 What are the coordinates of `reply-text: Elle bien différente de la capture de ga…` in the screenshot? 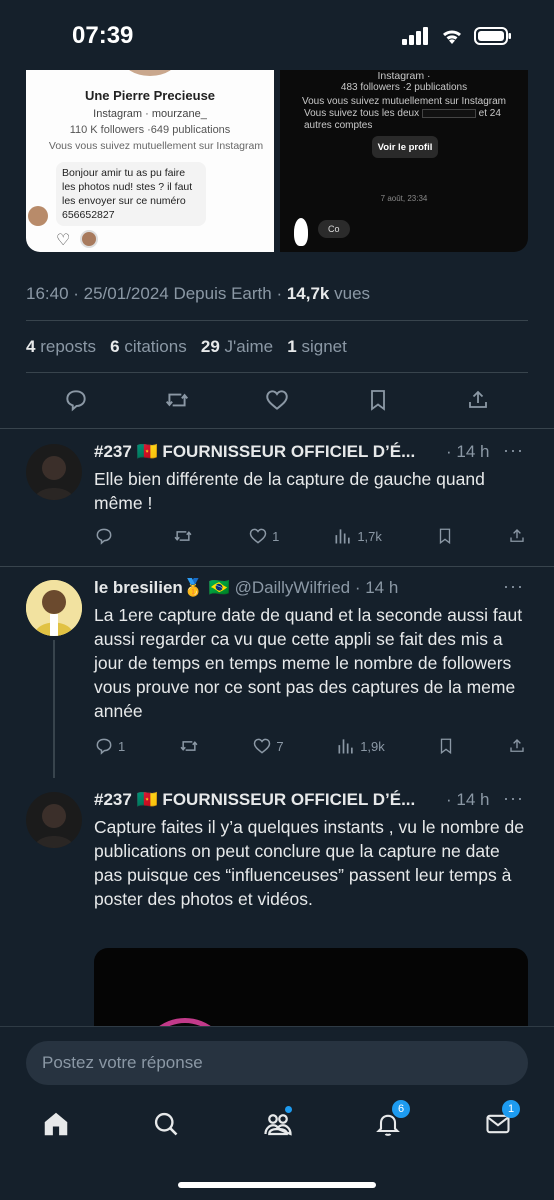 It's located at (289, 491).